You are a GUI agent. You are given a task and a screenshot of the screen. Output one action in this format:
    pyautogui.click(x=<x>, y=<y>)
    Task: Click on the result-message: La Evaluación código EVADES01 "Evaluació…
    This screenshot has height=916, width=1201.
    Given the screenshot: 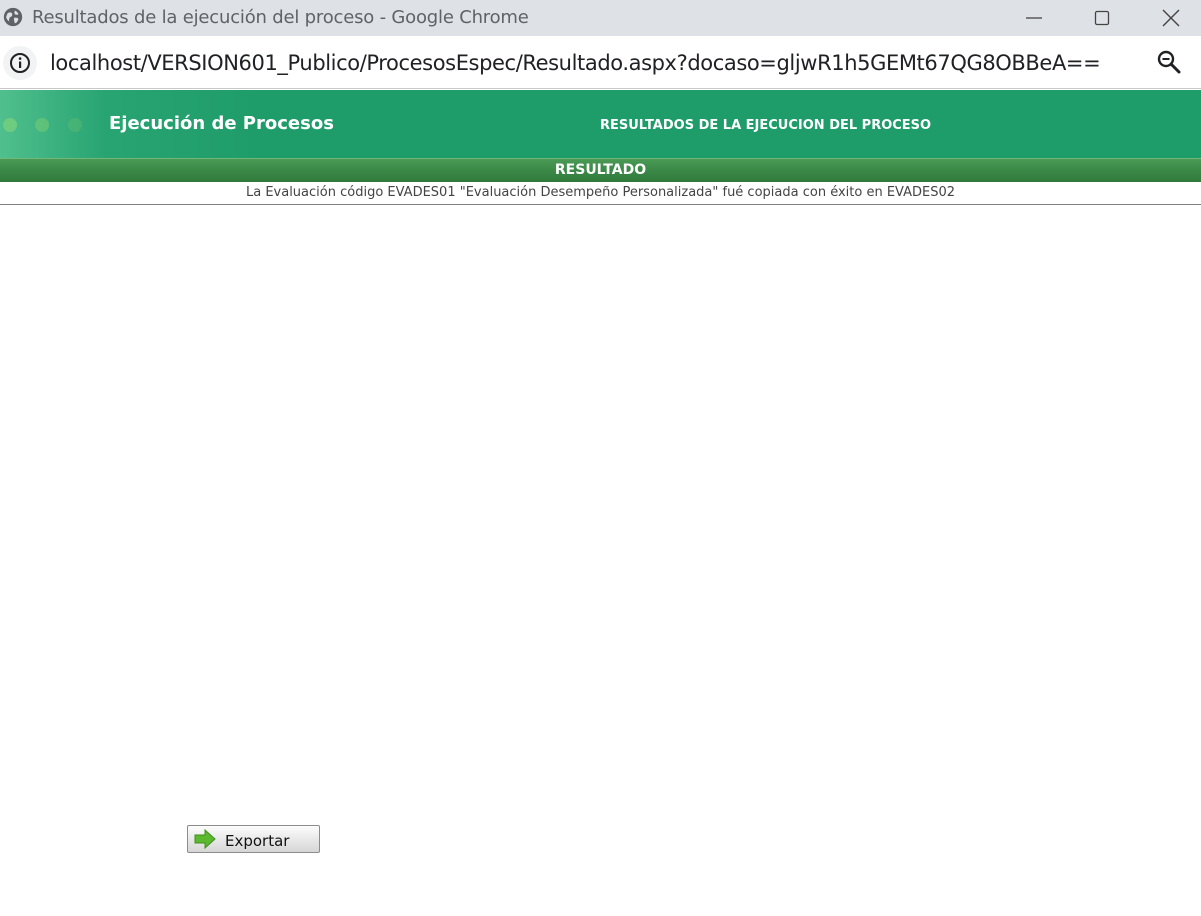 What is the action you would take?
    pyautogui.click(x=600, y=192)
    